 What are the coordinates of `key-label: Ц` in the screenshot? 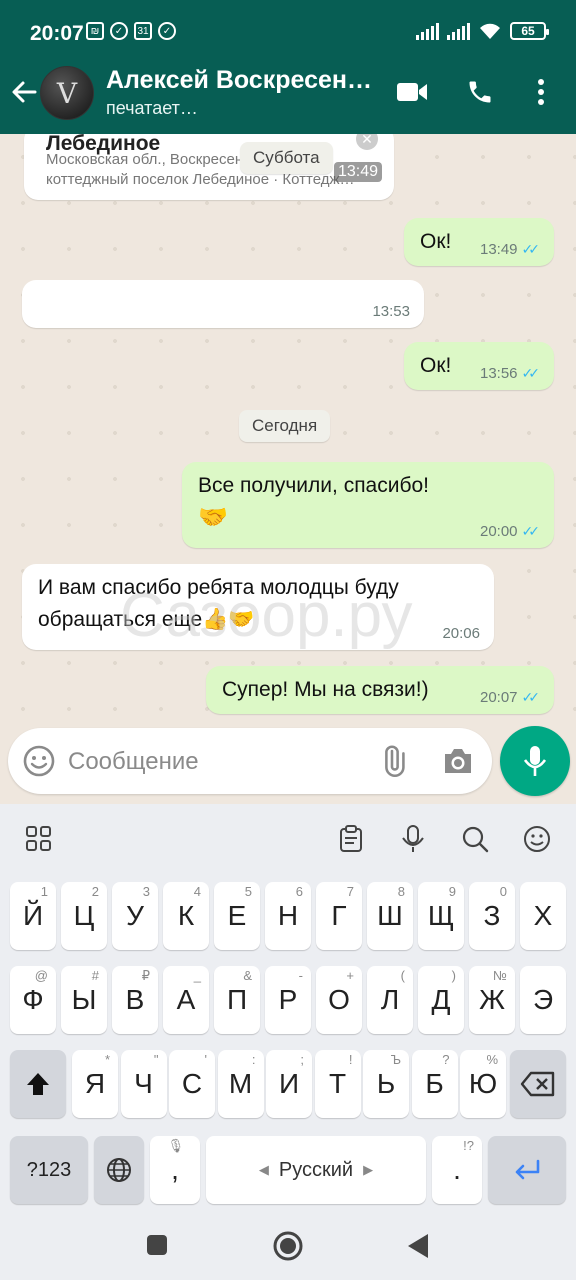 It's located at (84, 915).